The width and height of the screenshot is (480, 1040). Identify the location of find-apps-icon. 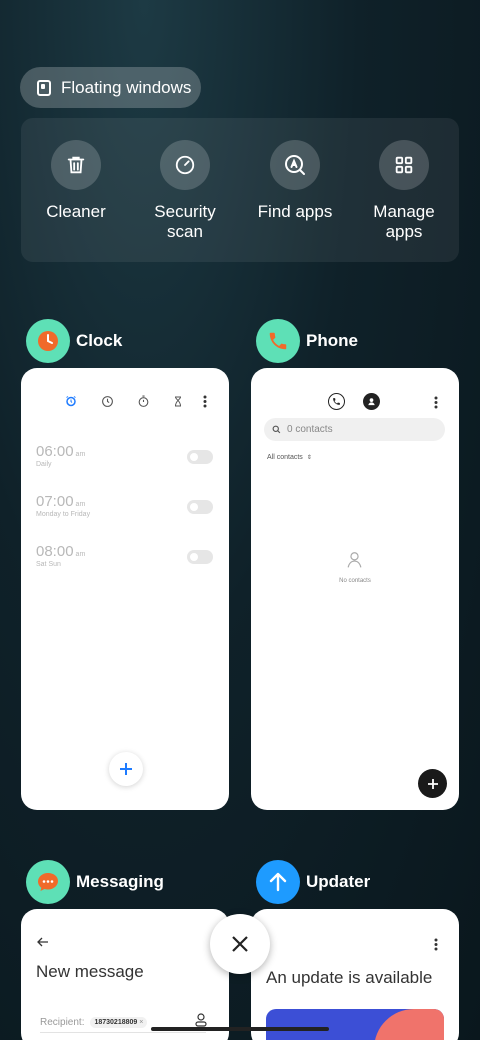
(295, 165).